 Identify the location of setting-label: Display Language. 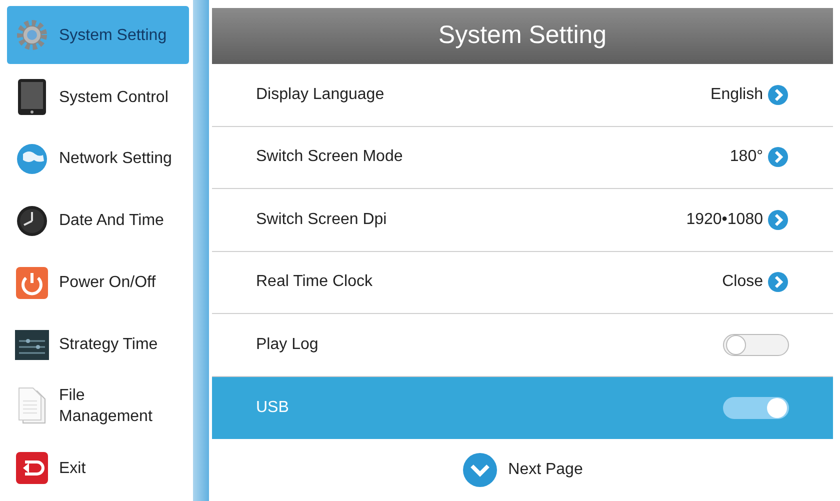
(321, 94).